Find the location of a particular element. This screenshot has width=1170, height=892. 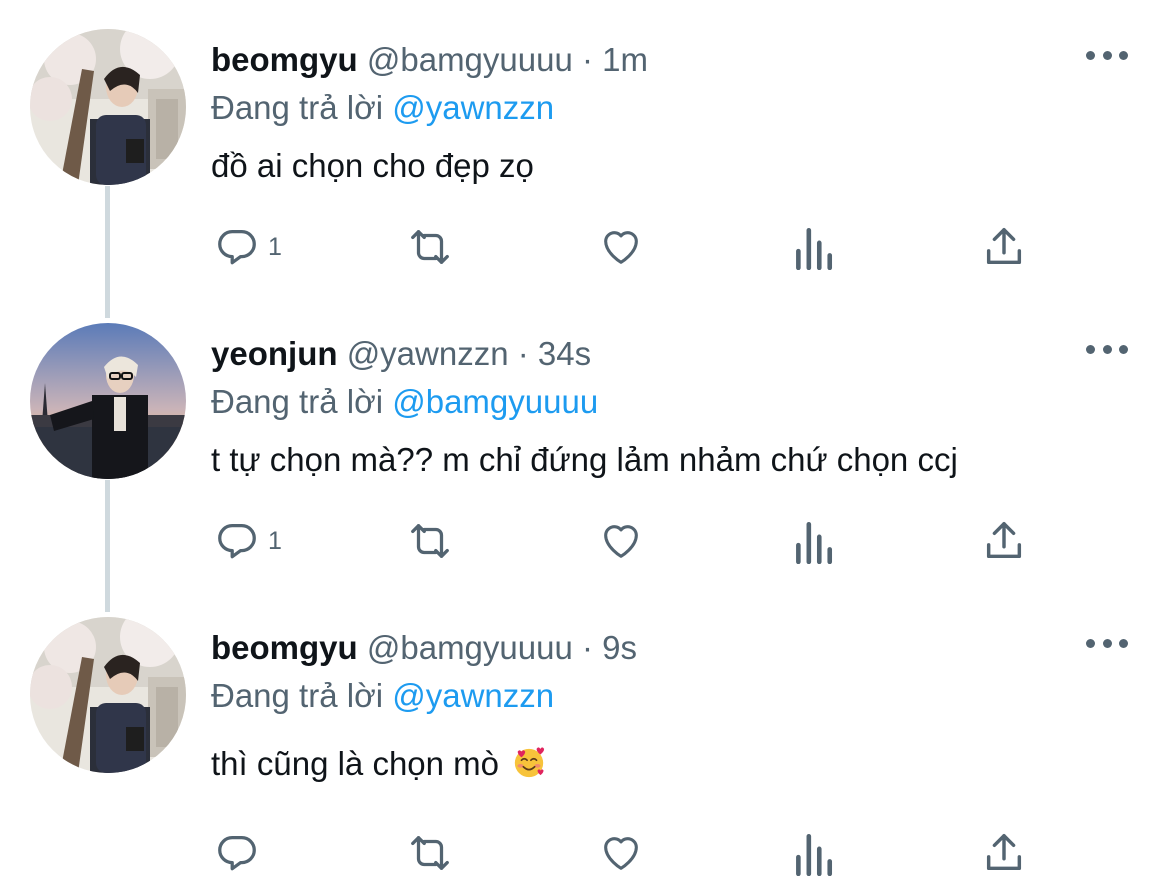

mention-link: @bamgyuuuu is located at coordinates (495, 401).